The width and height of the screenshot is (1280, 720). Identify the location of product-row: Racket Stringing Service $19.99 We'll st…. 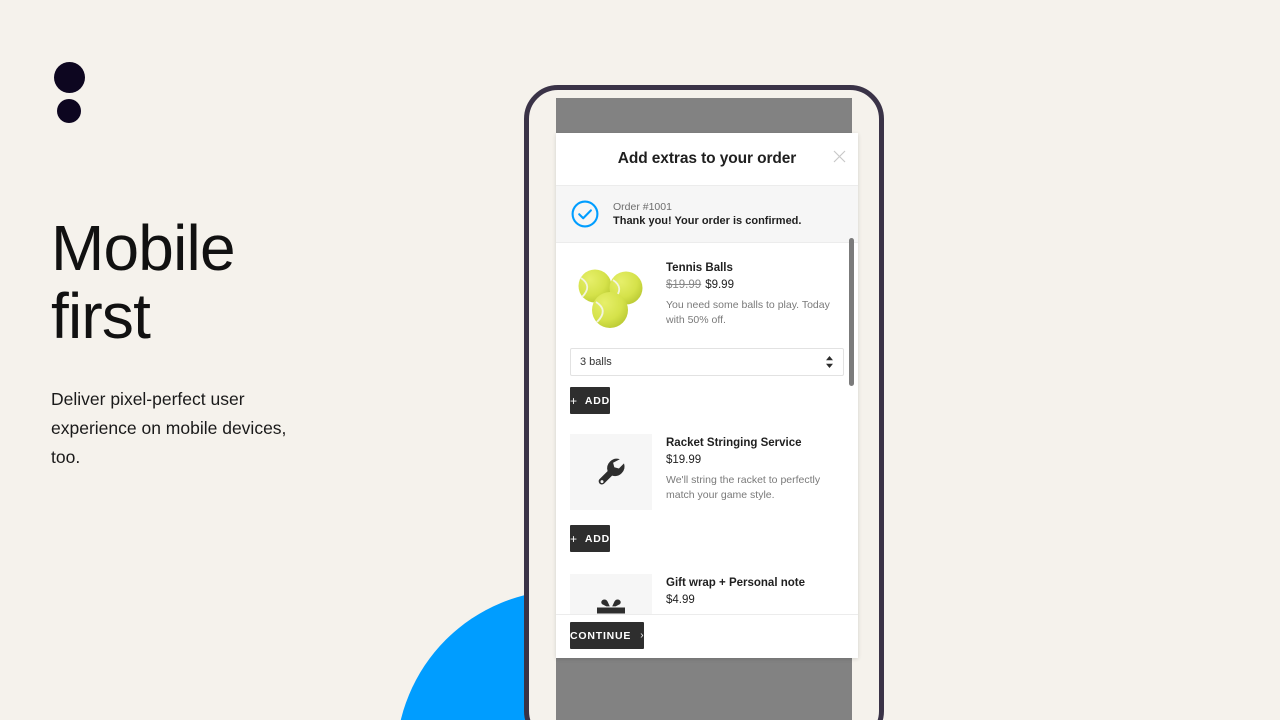
(707, 462).